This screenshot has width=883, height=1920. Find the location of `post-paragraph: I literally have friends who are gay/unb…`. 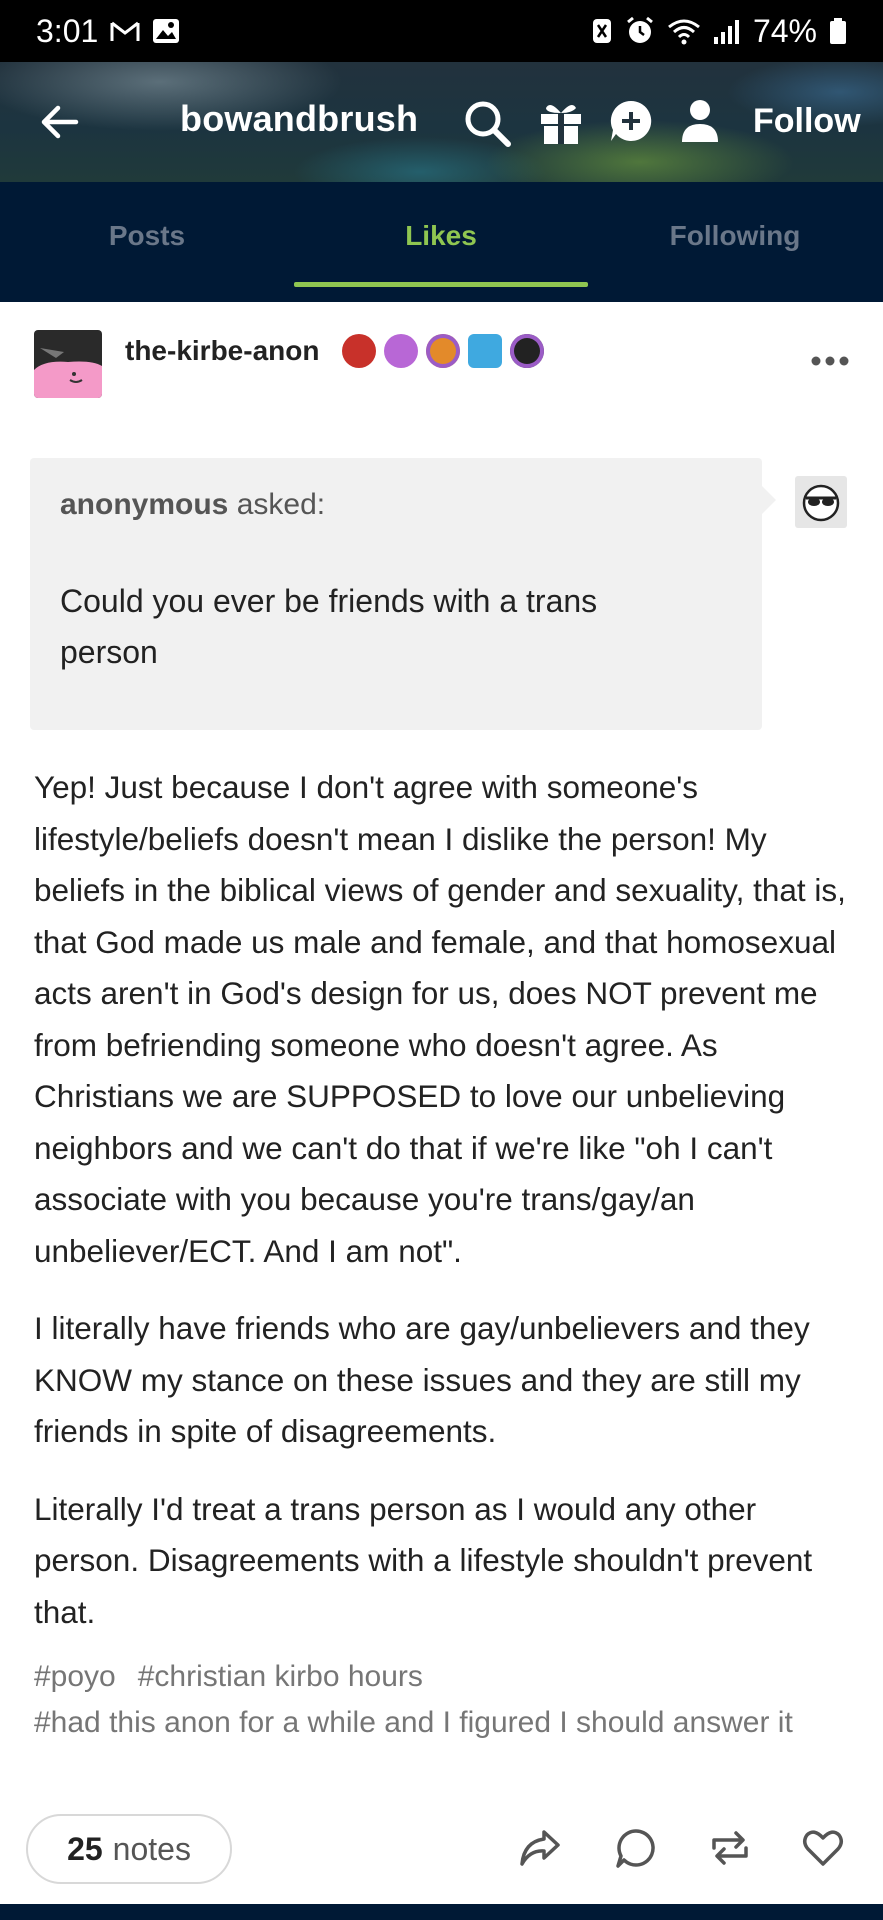

post-paragraph: I literally have friends who are gay/unb… is located at coordinates (422, 1379).